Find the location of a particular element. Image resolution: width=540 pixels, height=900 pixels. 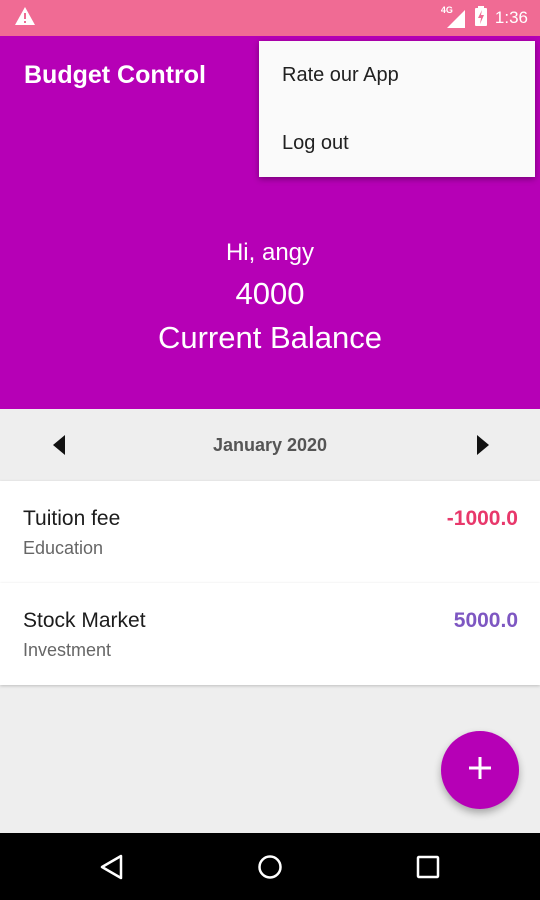

balance-amount: 4000 is located at coordinates (270, 293).